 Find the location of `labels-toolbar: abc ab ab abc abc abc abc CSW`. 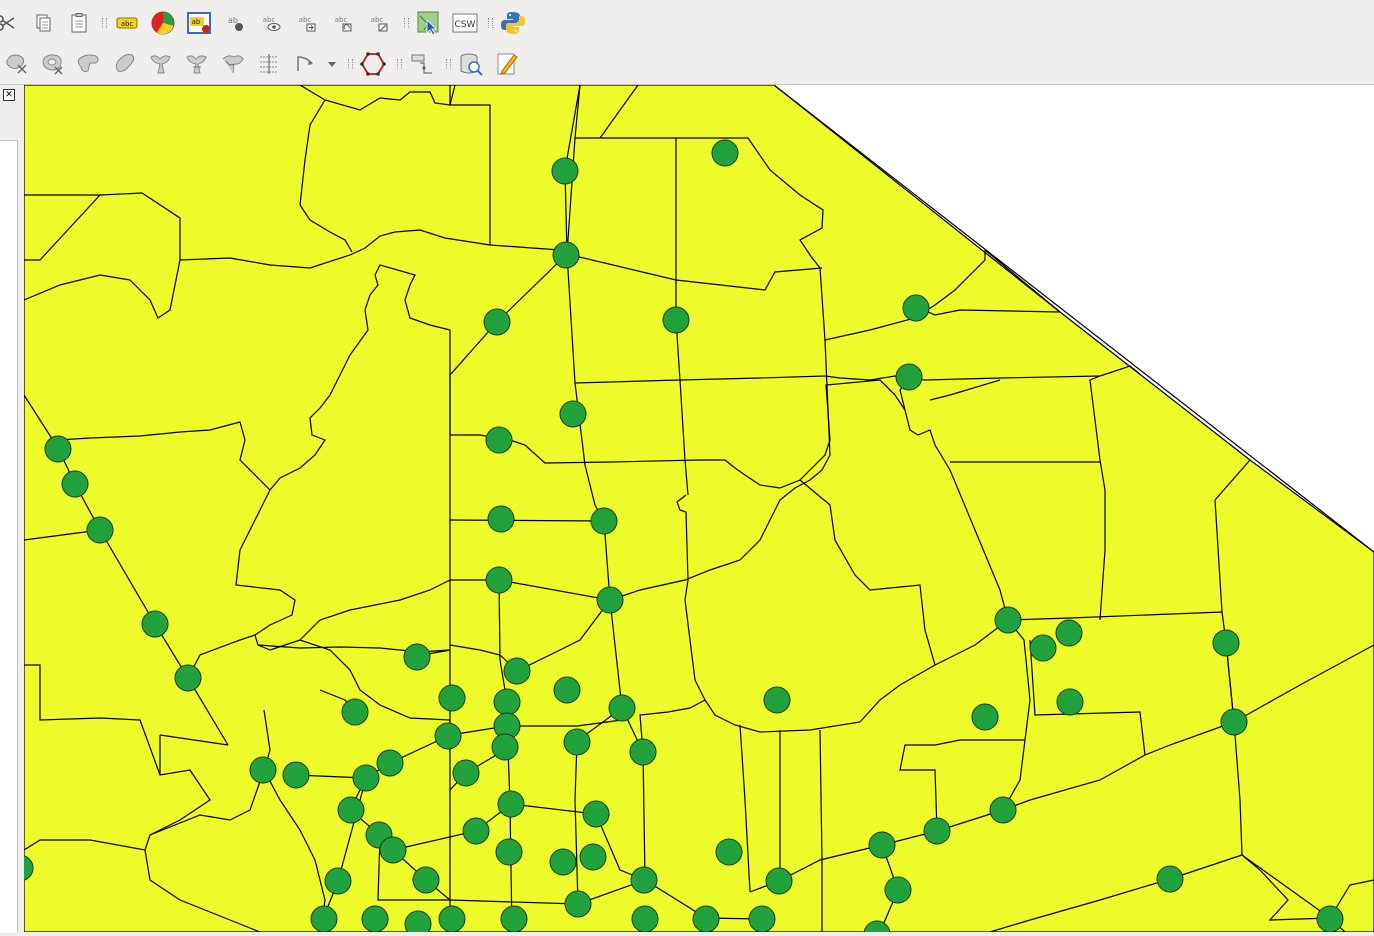

labels-toolbar: abc ab ab abc abc abc abc CSW is located at coordinates (687, 23).